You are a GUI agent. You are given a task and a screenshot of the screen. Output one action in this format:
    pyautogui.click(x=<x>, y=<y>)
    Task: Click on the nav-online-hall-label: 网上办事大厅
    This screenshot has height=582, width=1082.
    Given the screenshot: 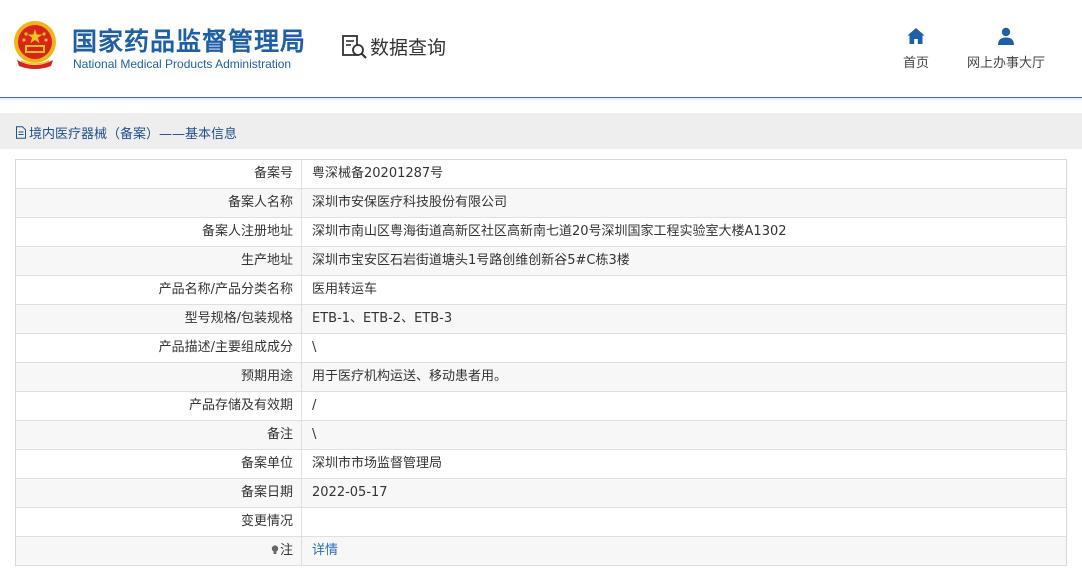 What is the action you would take?
    pyautogui.click(x=1005, y=63)
    